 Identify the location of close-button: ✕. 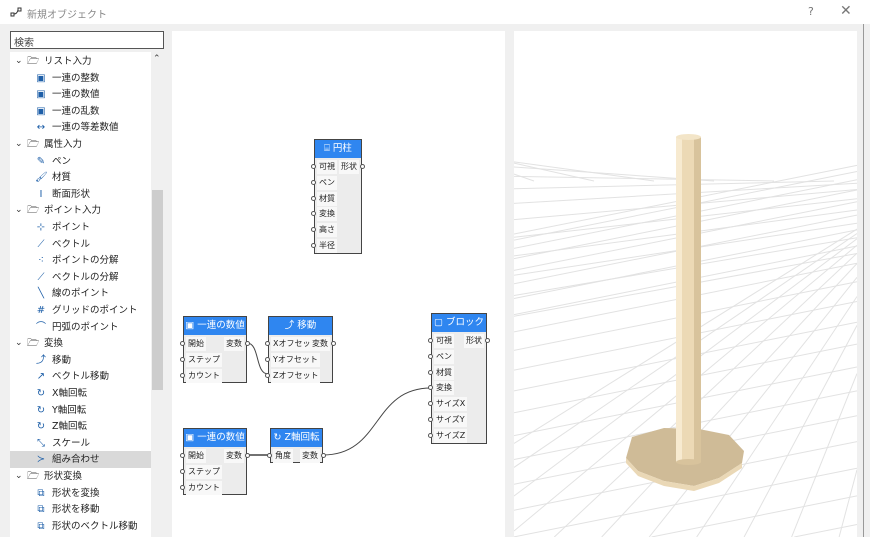
(846, 11).